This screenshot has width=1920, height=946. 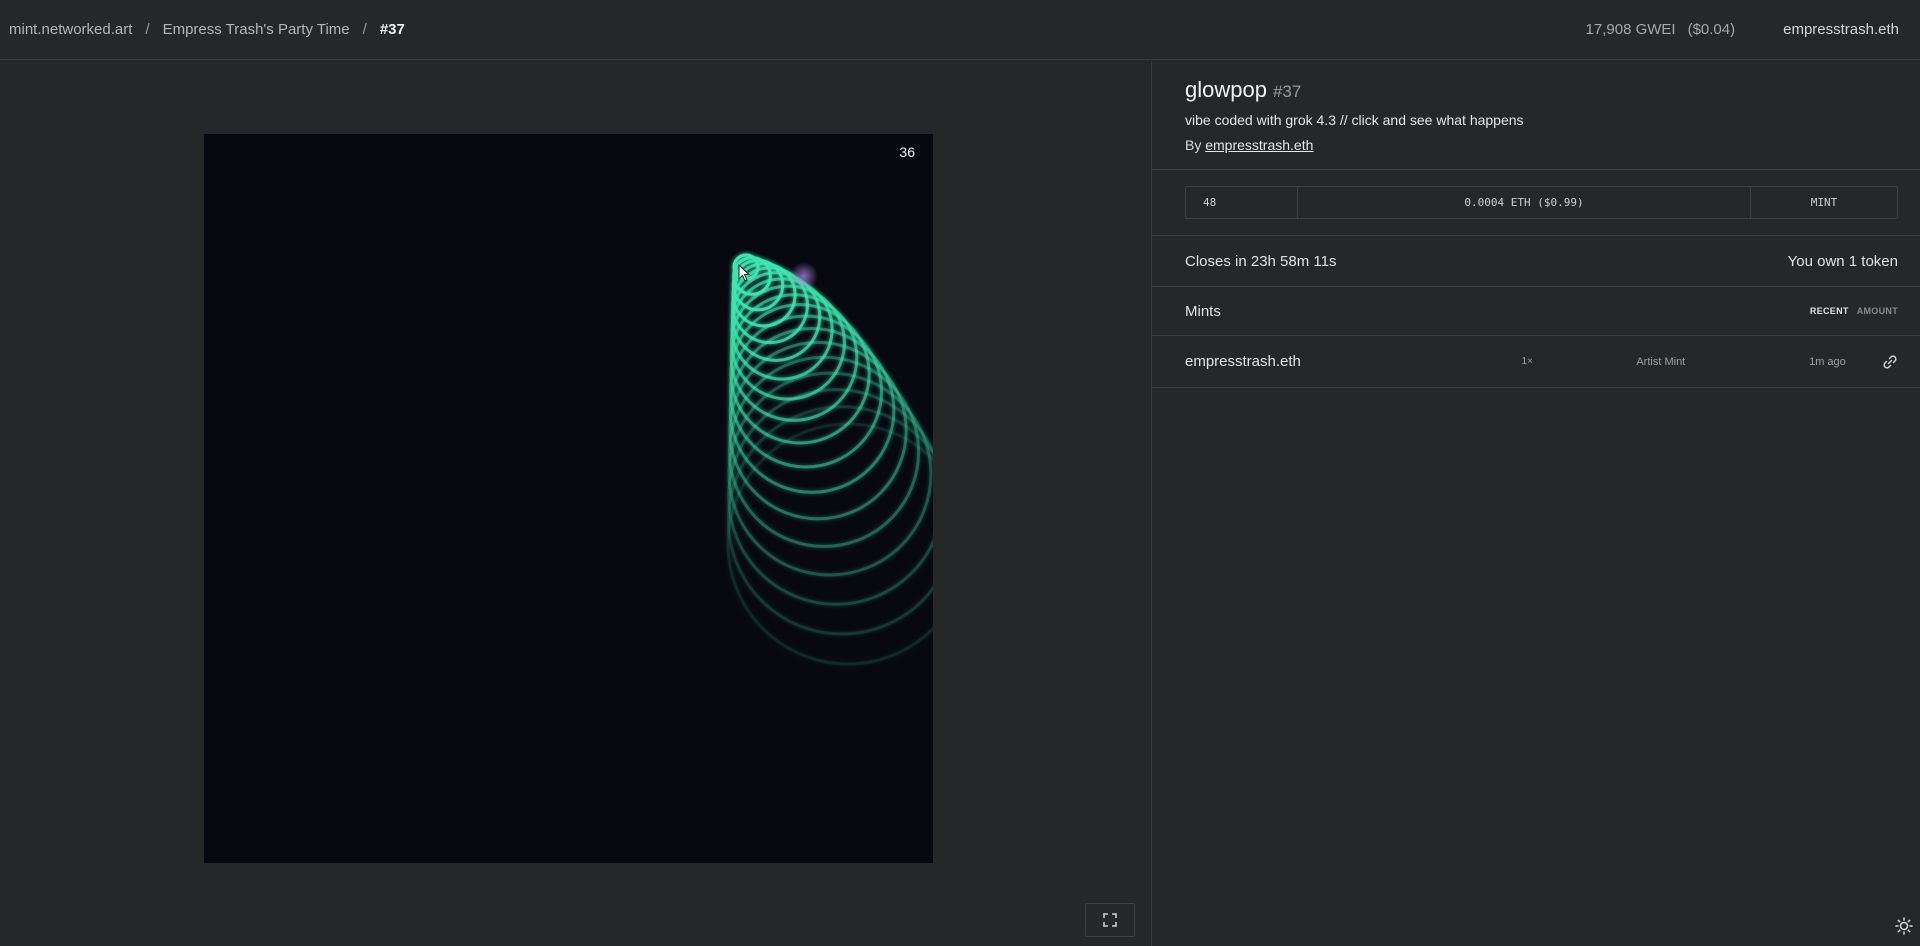 I want to click on mint-button: MINT, so click(x=1824, y=202).